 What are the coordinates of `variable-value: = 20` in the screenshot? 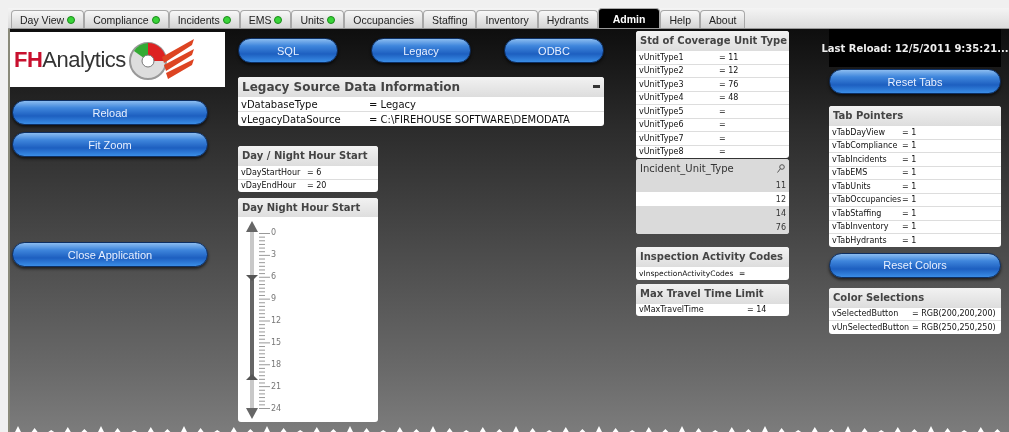 It's located at (317, 186).